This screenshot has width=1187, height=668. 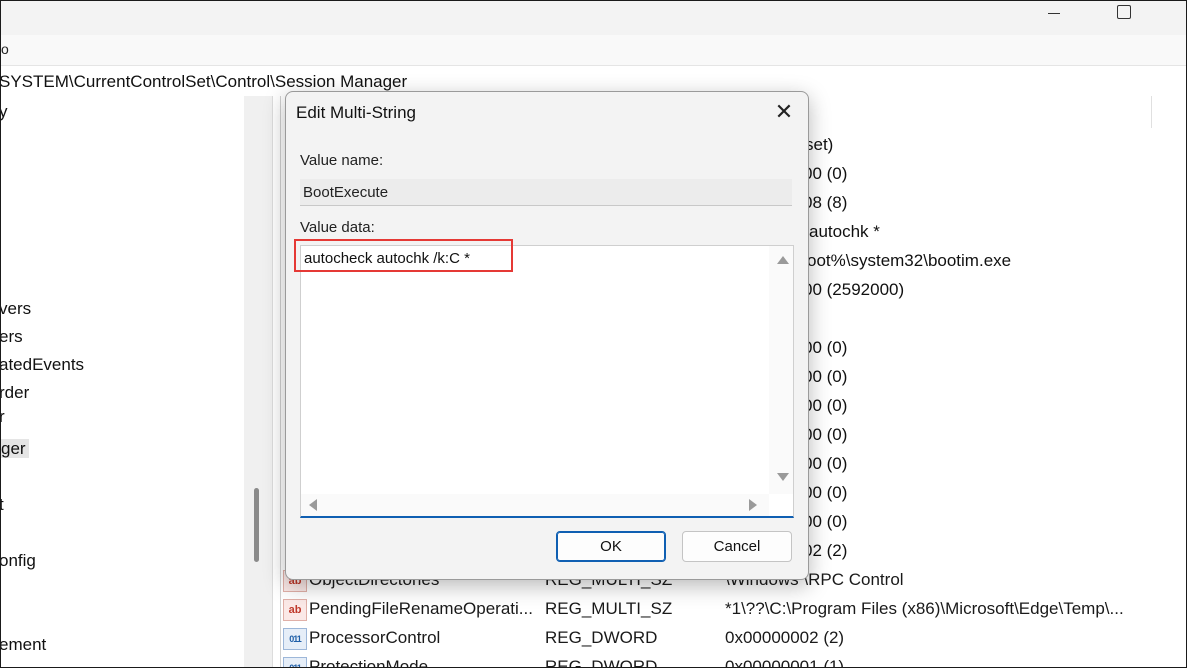 I want to click on value-name: ProtectionMode, so click(x=369, y=662).